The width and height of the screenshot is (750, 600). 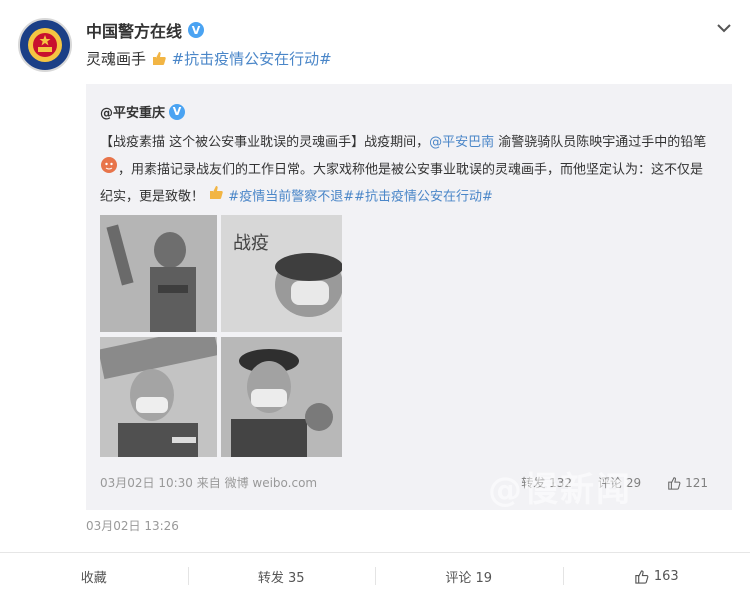 I want to click on repost-button: 转发 35, so click(x=282, y=576).